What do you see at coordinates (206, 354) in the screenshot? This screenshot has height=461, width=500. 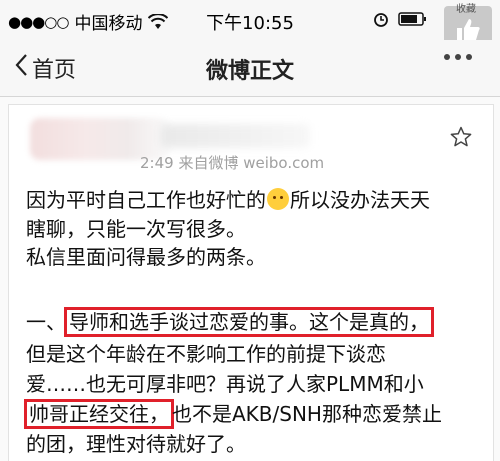 I see `post-line-5: 但是这个年龄在不影响工作的前提下谈恋` at bounding box center [206, 354].